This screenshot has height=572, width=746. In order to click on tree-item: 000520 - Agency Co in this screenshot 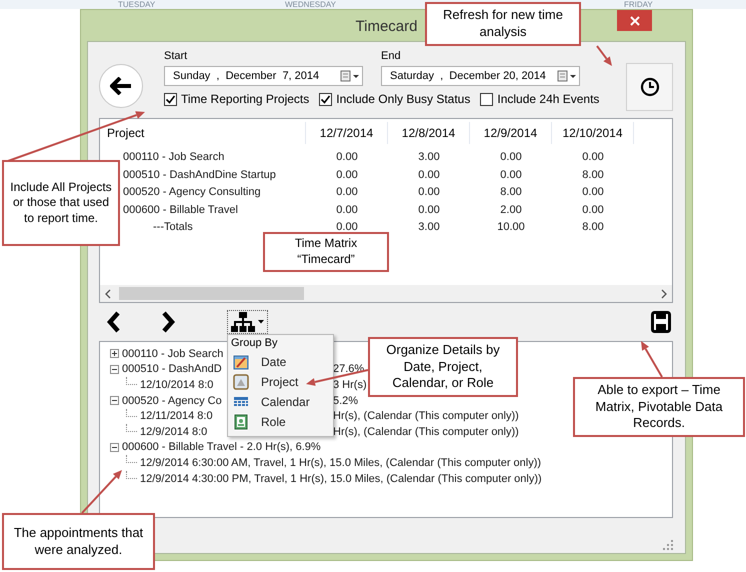, I will do `click(172, 400)`.